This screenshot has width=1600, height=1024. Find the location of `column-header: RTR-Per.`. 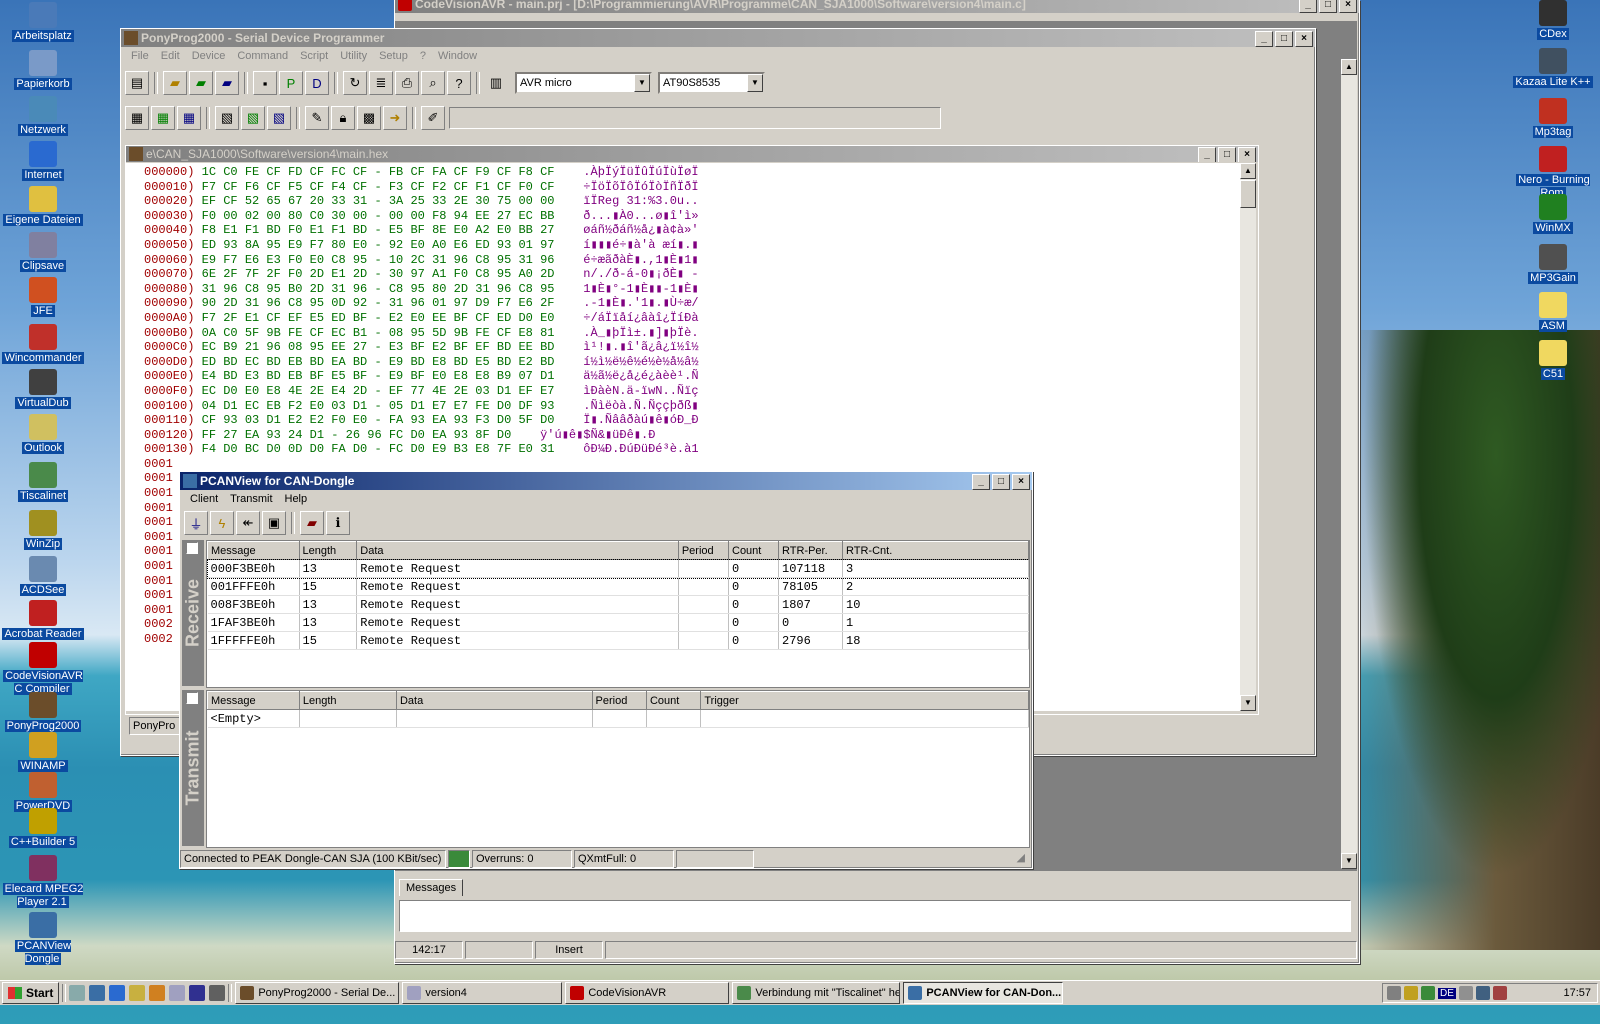

column-header: RTR-Per. is located at coordinates (810, 550).